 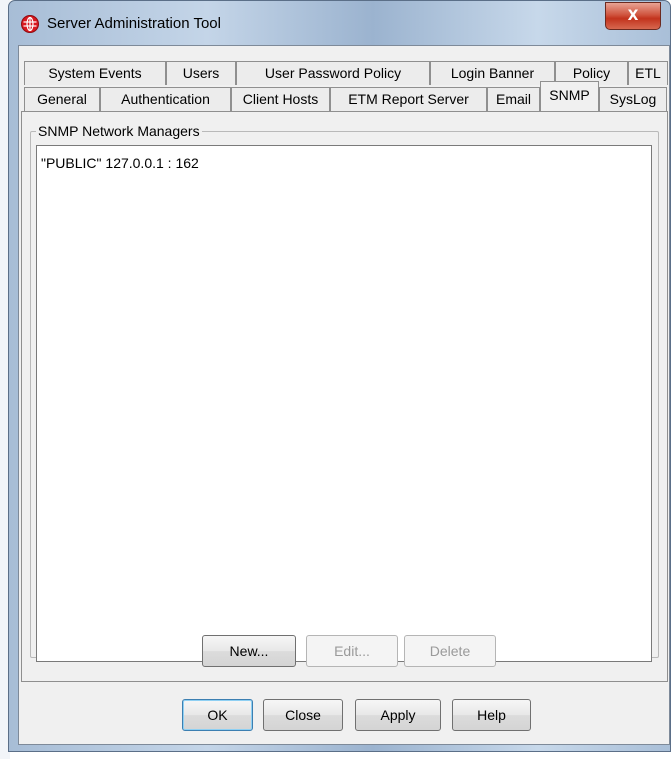 What do you see at coordinates (217, 715) in the screenshot?
I see `ok-button: OK` at bounding box center [217, 715].